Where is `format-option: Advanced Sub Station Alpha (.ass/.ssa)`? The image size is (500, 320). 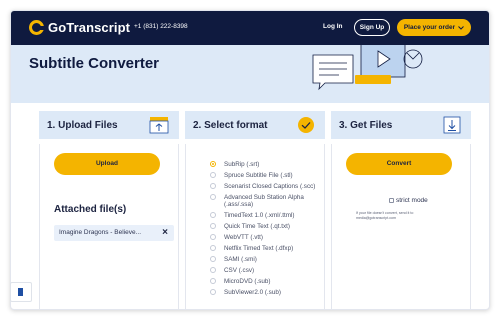 format-option: Advanced Sub Station Alpha (.ass/.ssa) is located at coordinates (269, 201).